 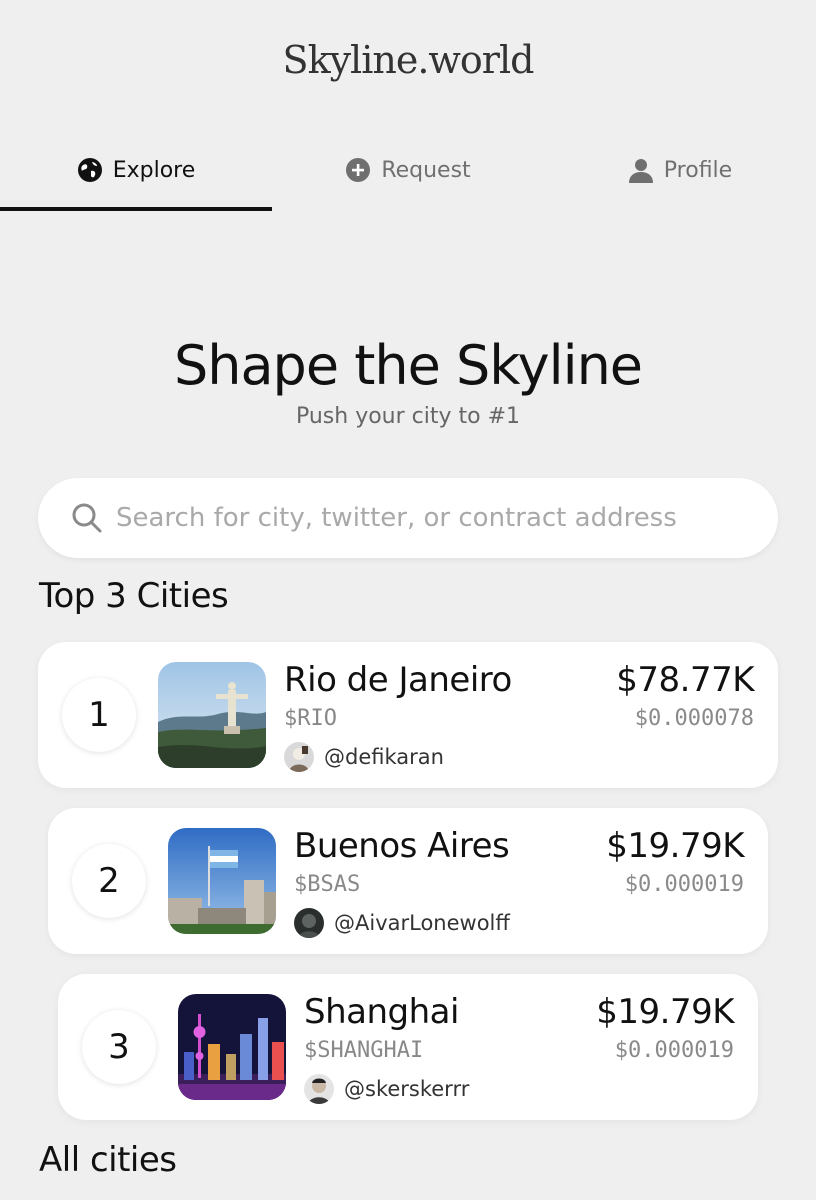 I want to click on market-cap: $78.77K, so click(x=685, y=680).